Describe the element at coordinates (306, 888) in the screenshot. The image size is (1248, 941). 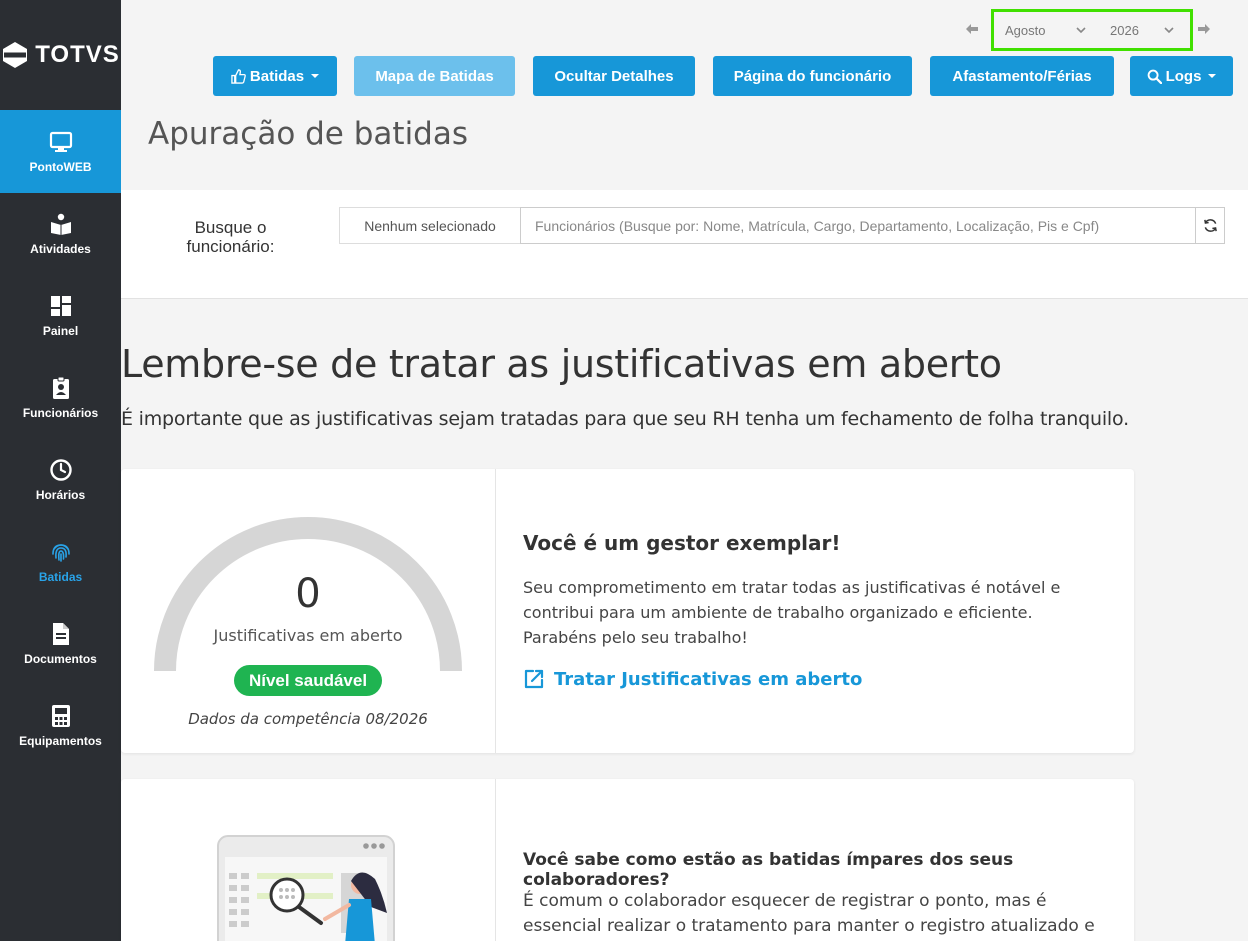
I see `analysis-illustration` at that location.